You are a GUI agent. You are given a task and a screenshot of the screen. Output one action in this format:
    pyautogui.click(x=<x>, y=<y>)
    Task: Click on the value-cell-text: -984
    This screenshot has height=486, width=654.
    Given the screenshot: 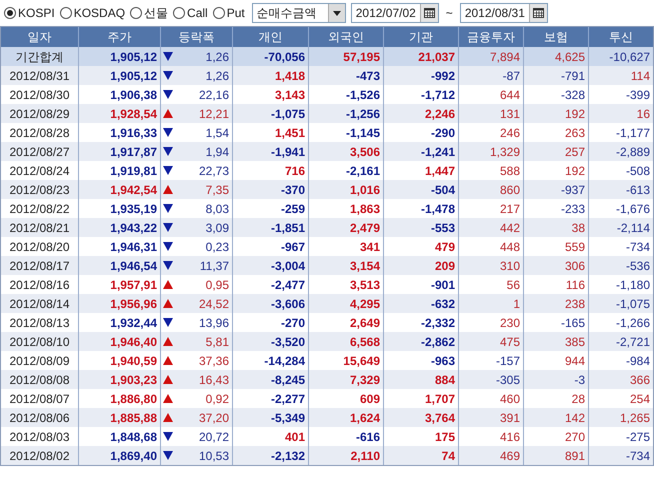 What is the action you would take?
    pyautogui.click(x=637, y=361)
    